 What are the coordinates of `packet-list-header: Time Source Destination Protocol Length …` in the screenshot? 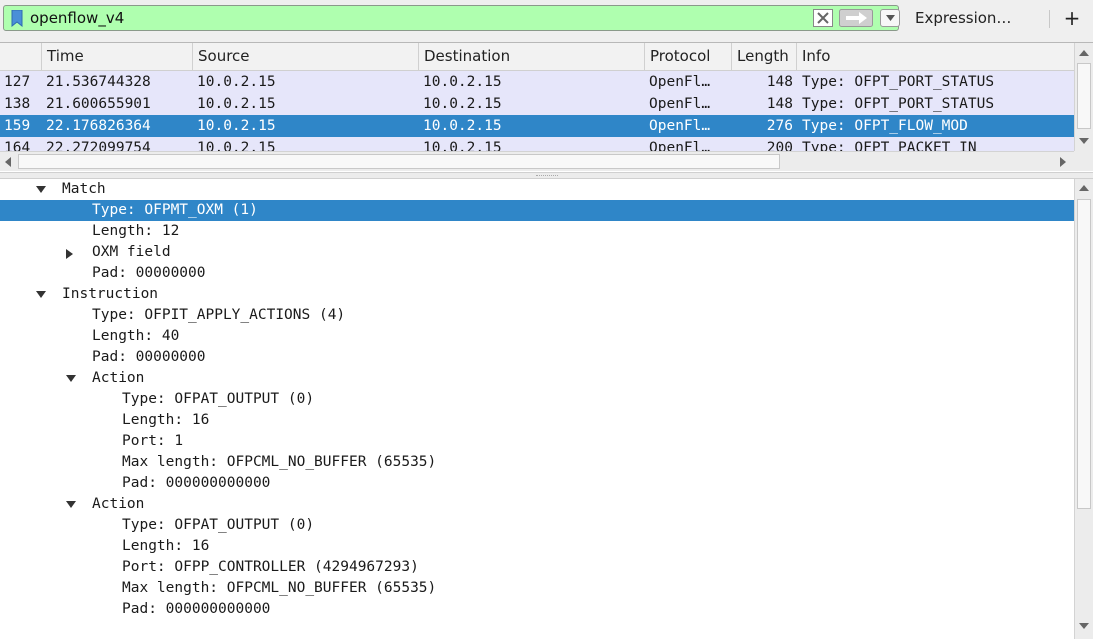 It's located at (537, 57).